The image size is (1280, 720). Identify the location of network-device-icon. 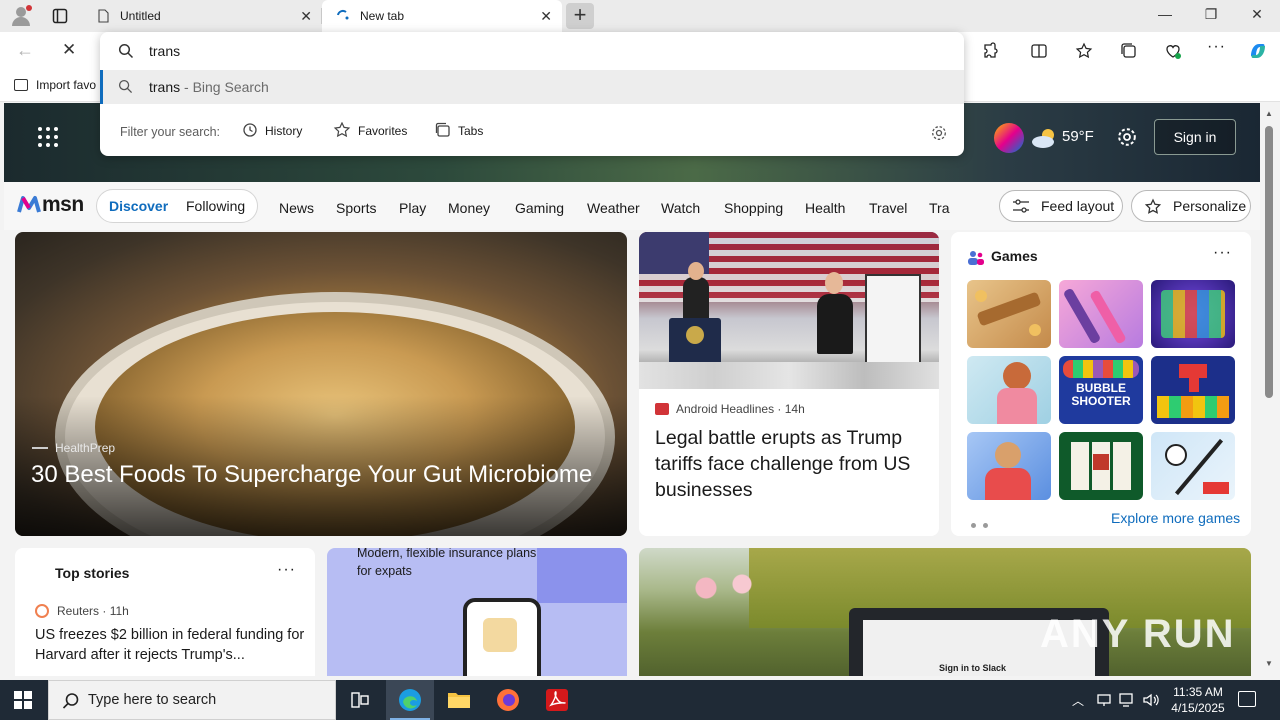
(1104, 700).